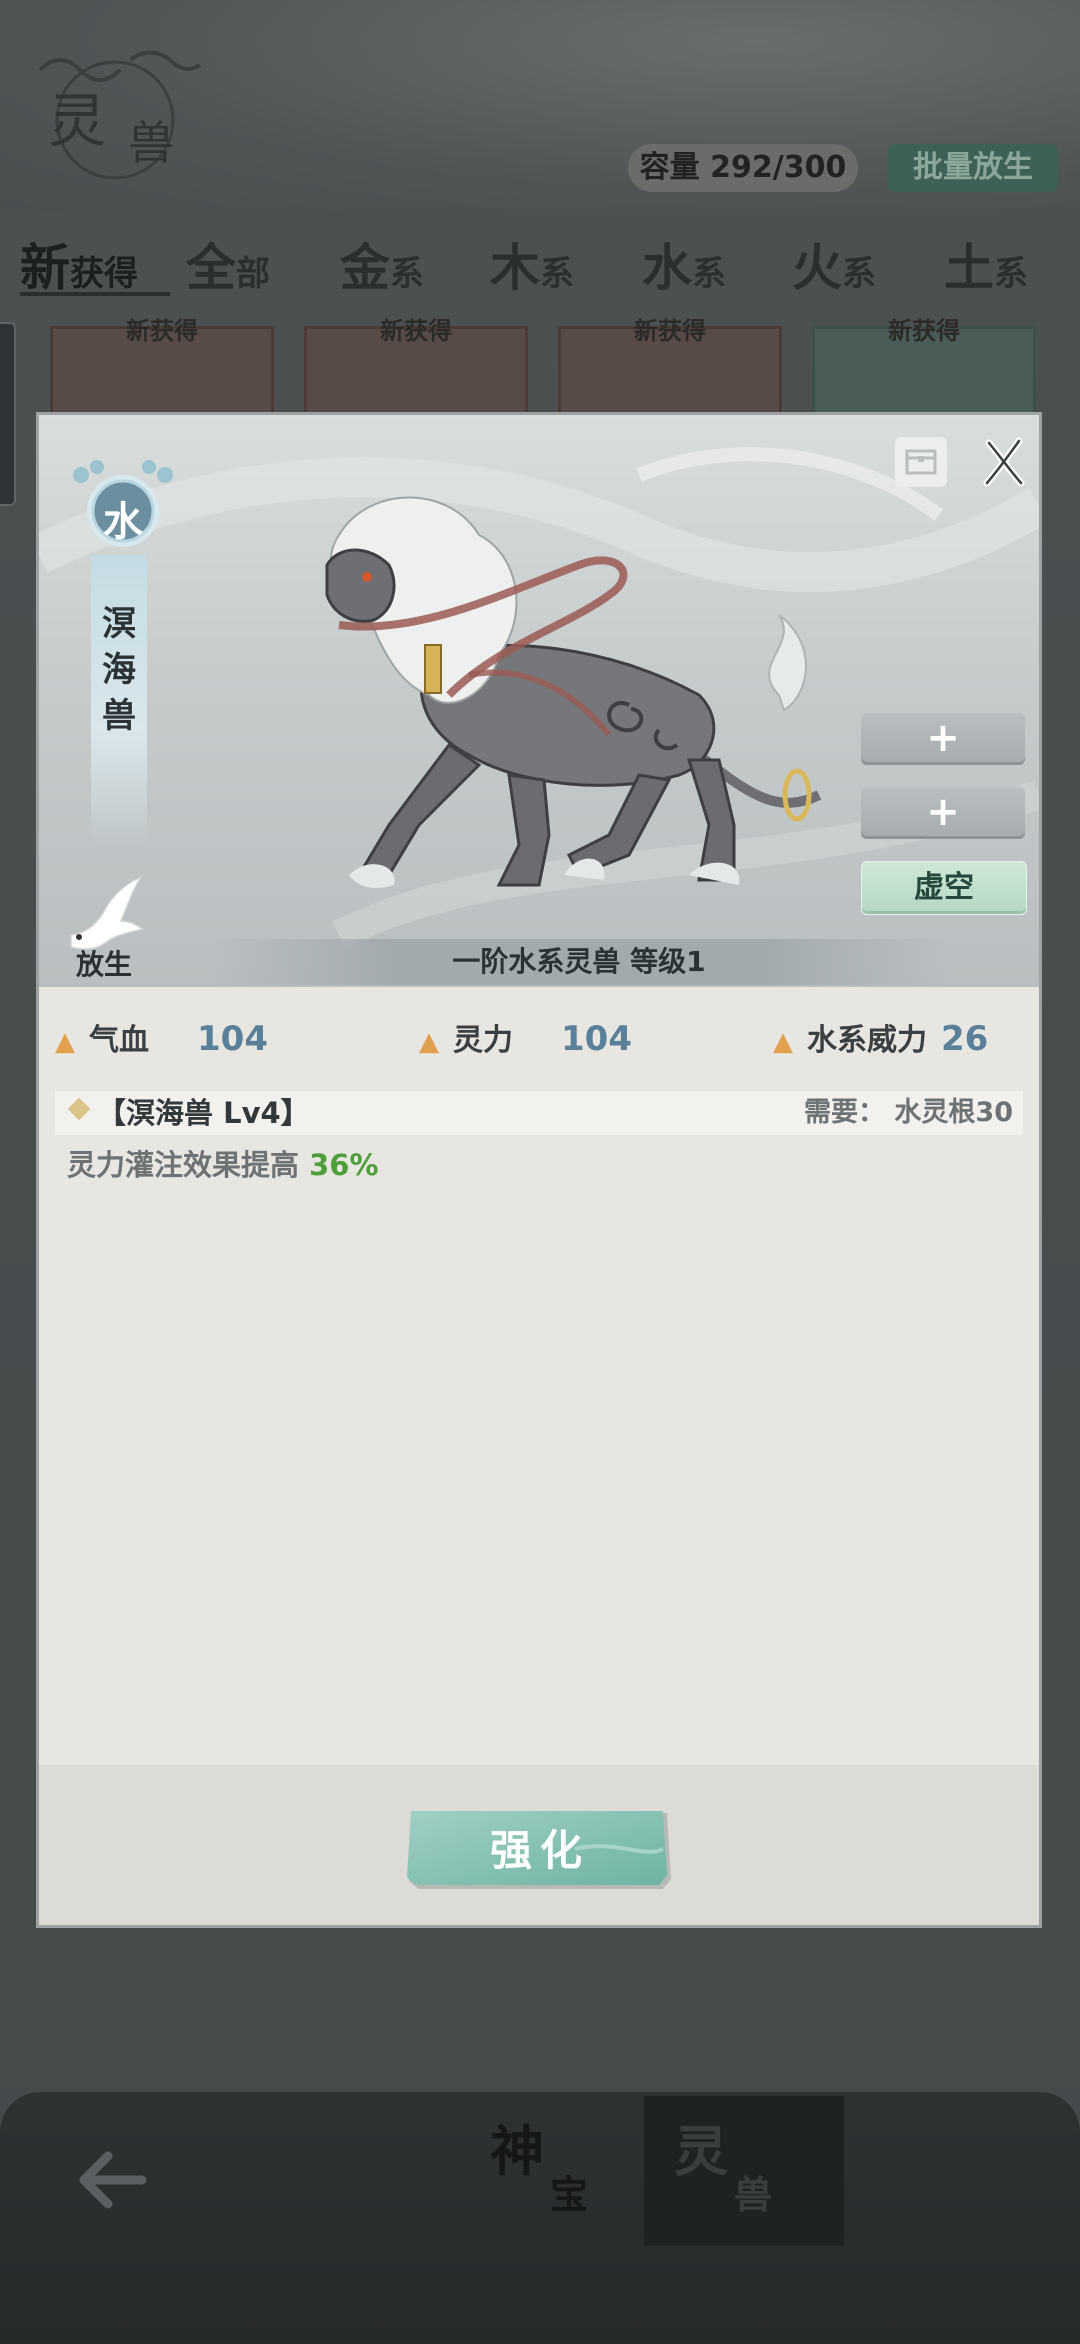 This screenshot has width=1080, height=2344. What do you see at coordinates (867, 1040) in the screenshot?
I see `stat-label: 水系威力` at bounding box center [867, 1040].